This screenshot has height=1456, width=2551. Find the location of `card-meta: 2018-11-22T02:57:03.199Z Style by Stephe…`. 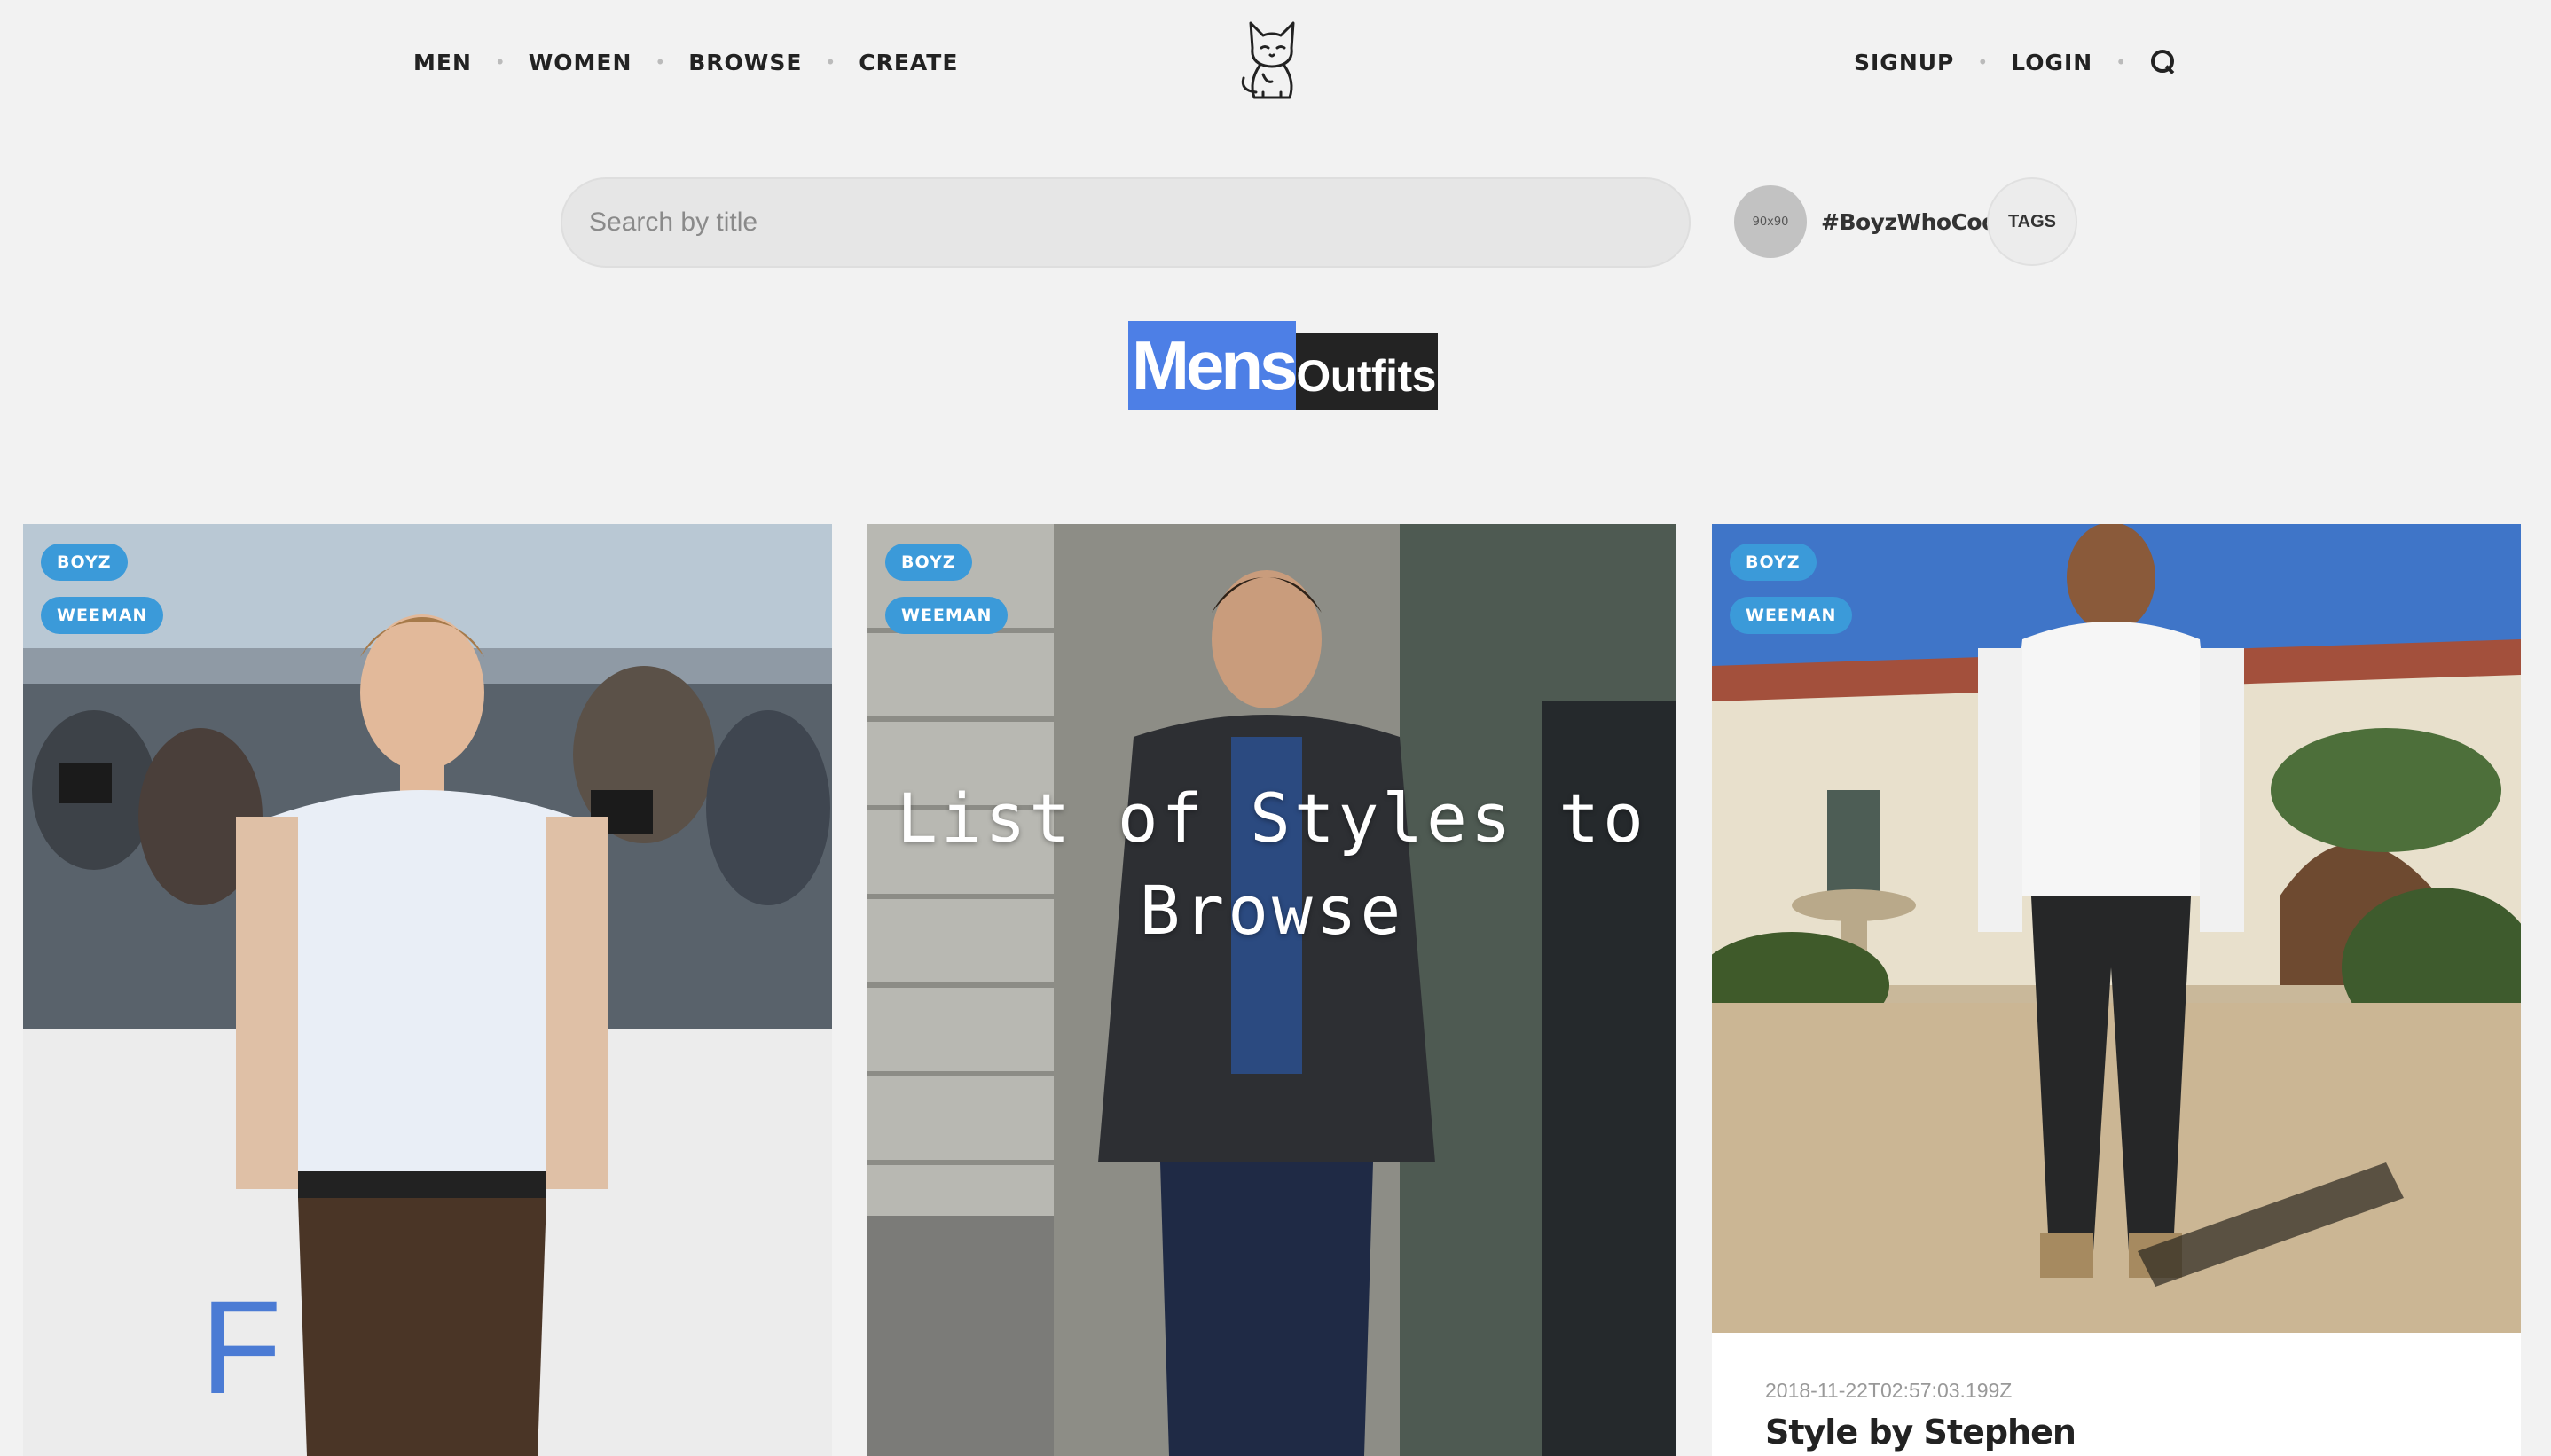

card-meta: 2018-11-22T02:57:03.199Z Style by Stephe… is located at coordinates (2116, 1394).